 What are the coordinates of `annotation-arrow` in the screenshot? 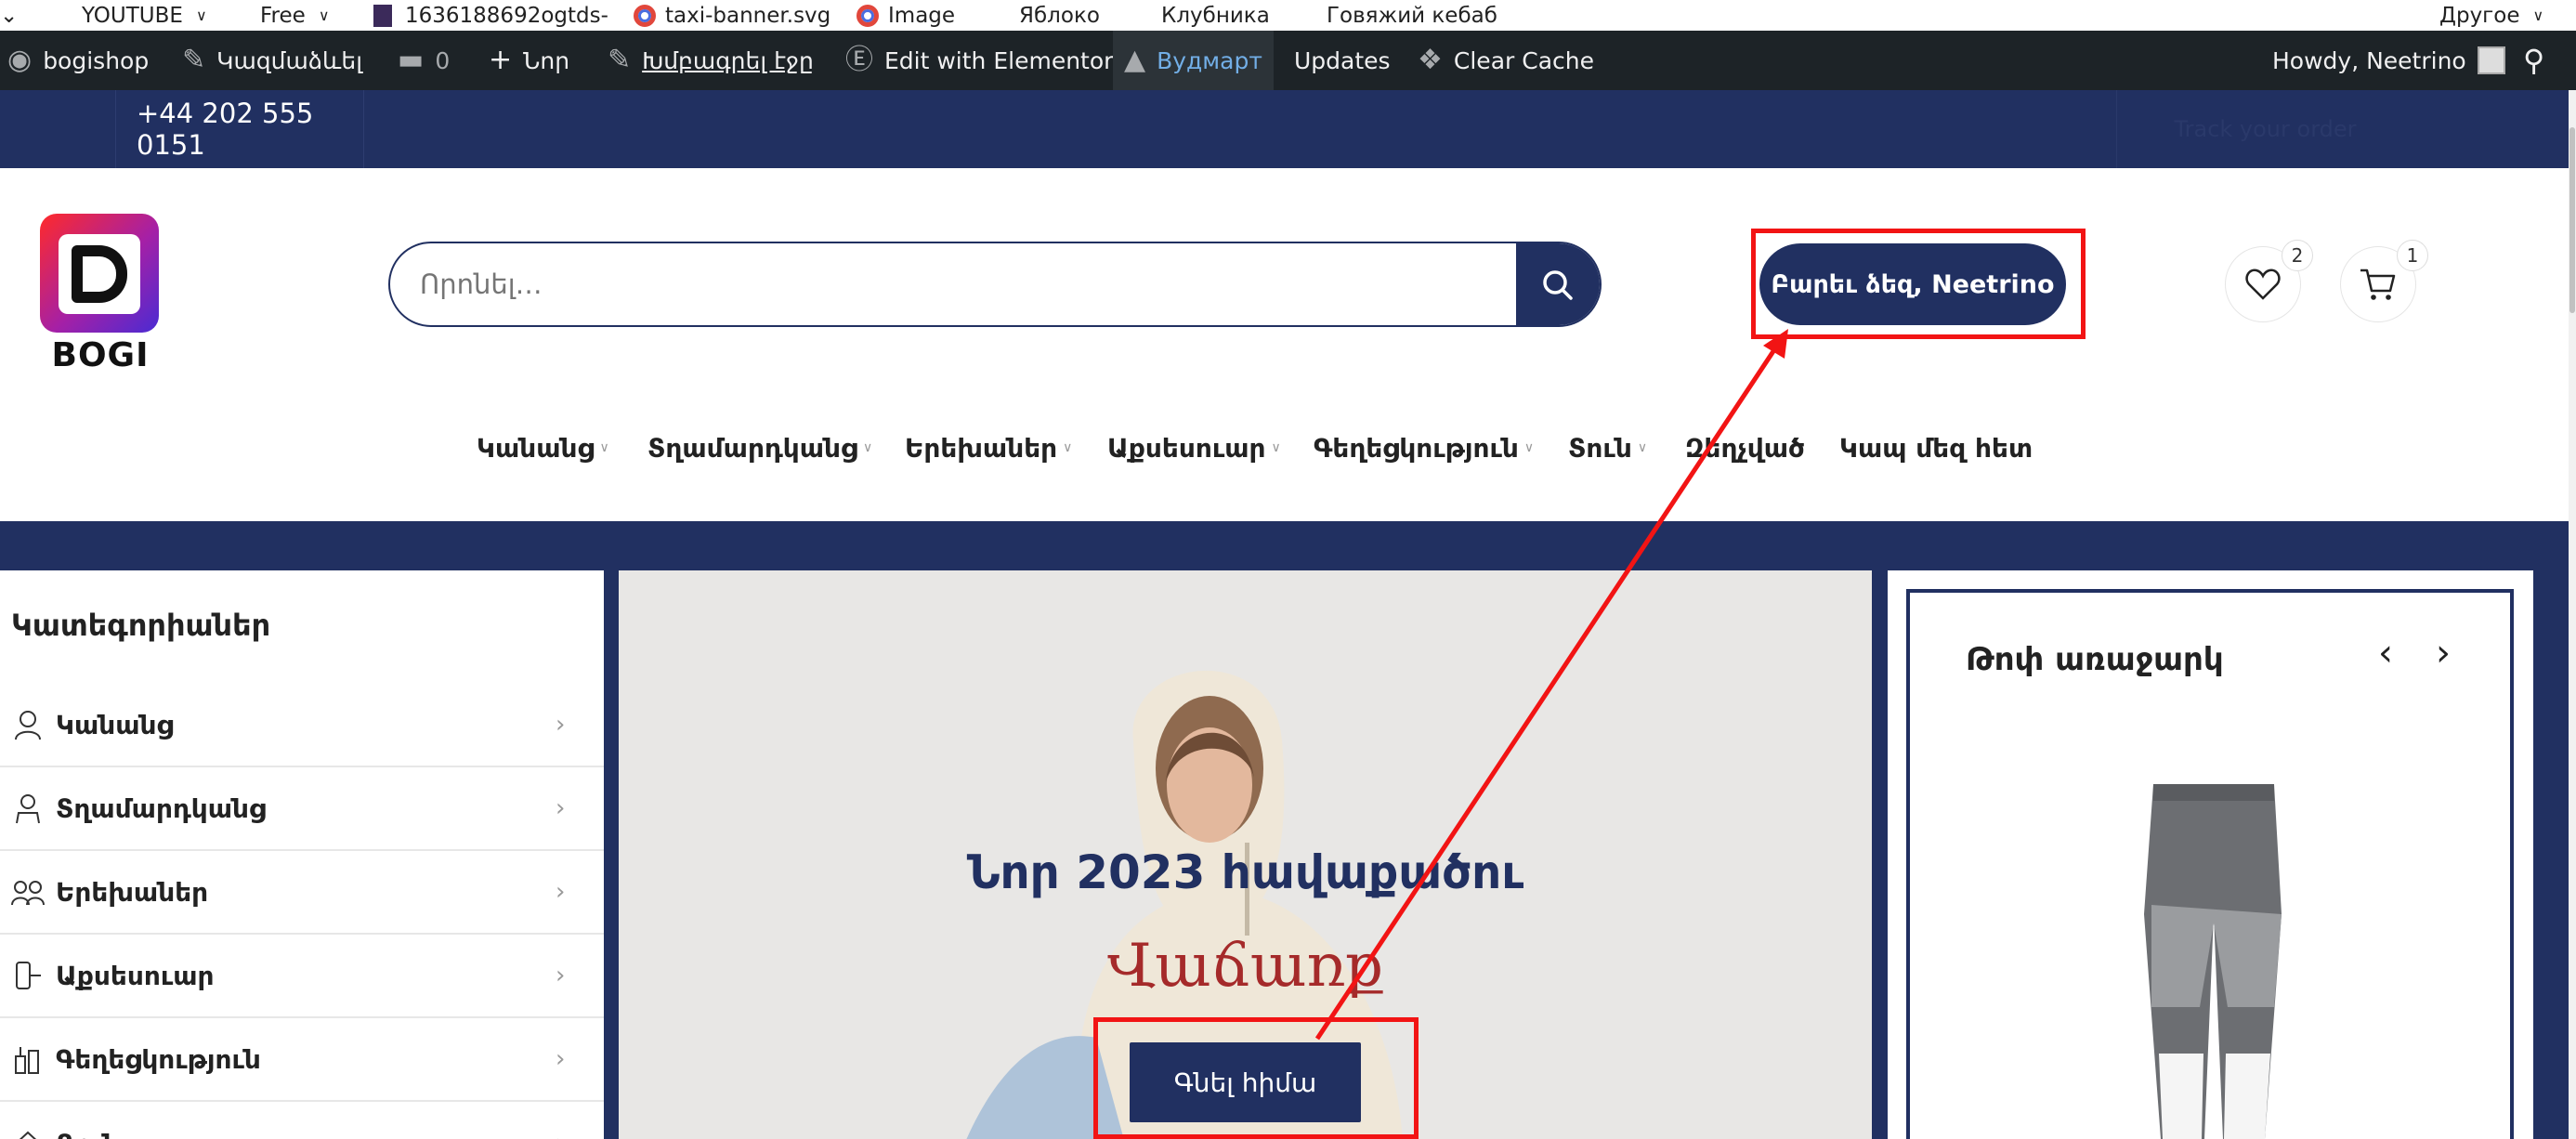 It's located at (1551, 685).